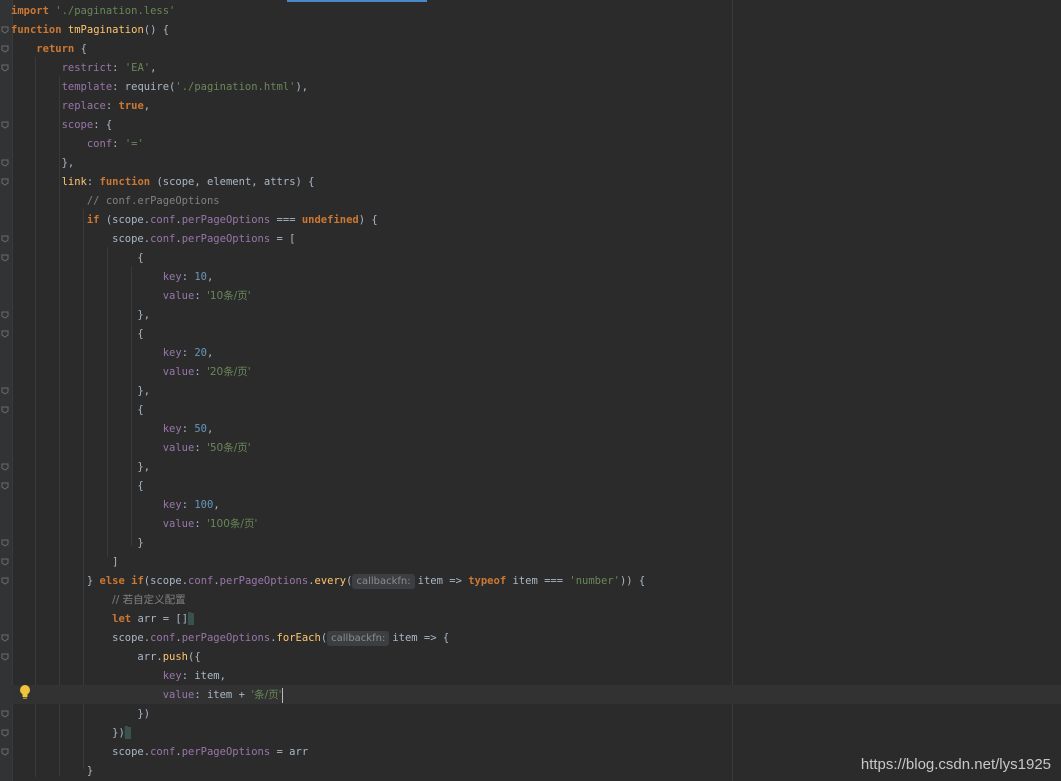  I want to click on code-line: template: require('./pagination.html'),, so click(536, 87).